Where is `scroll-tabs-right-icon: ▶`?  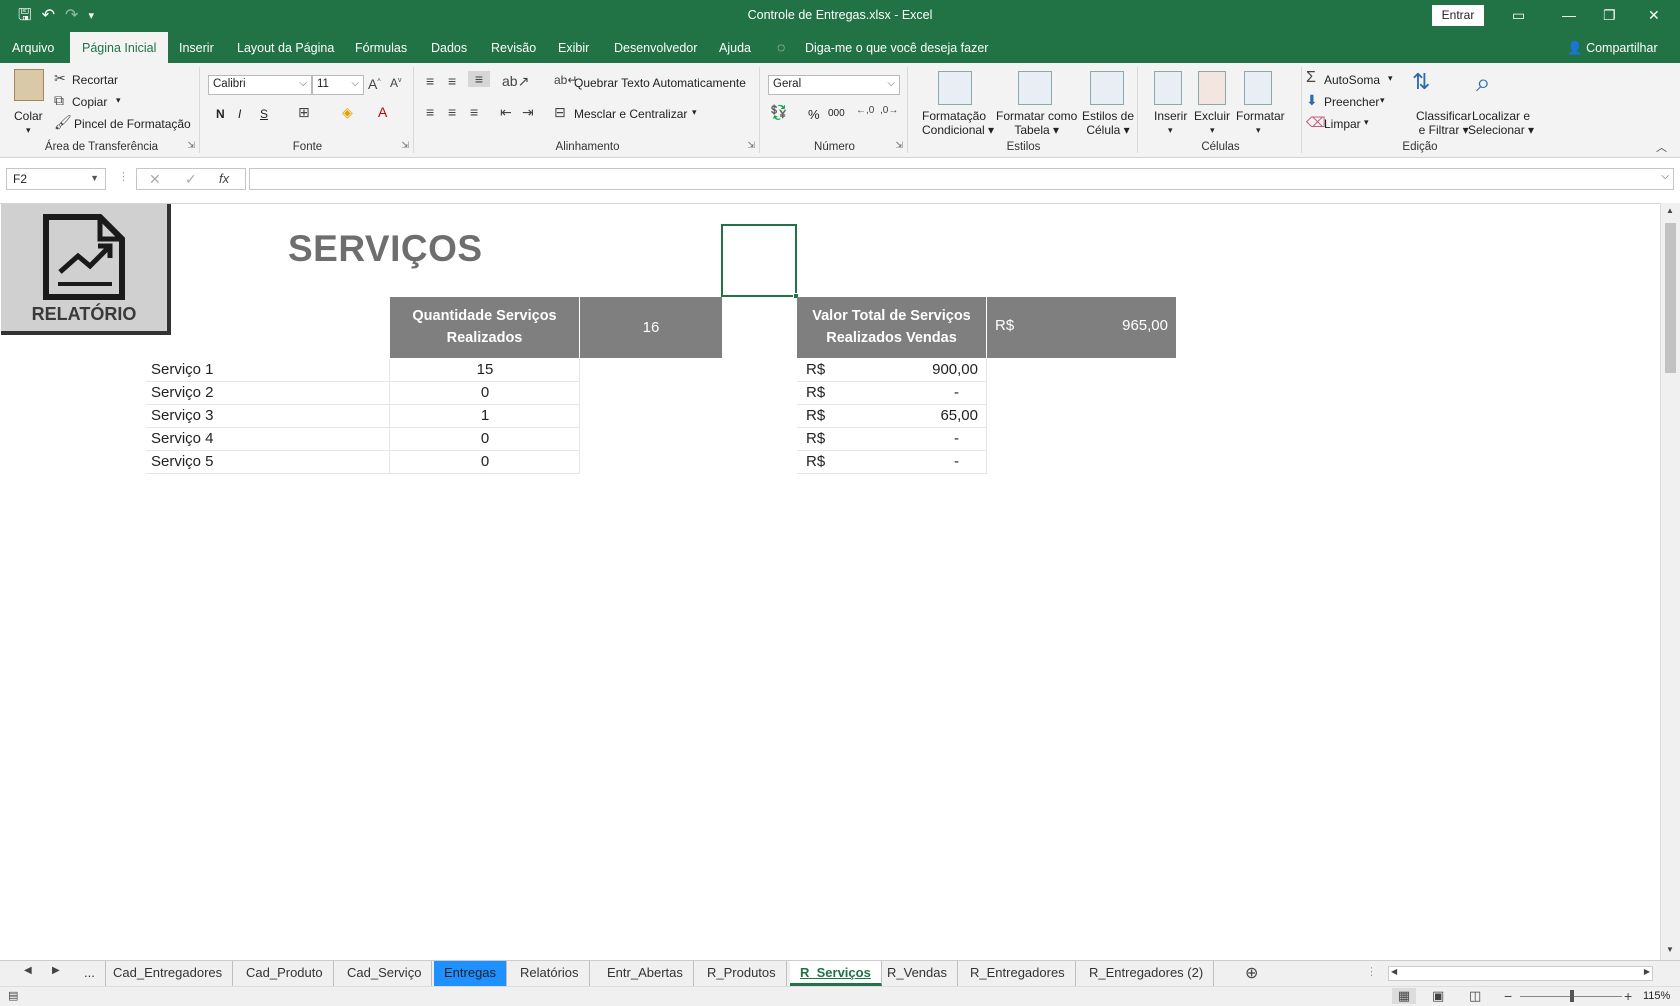
scroll-tabs-right-icon: ▶ is located at coordinates (56, 970).